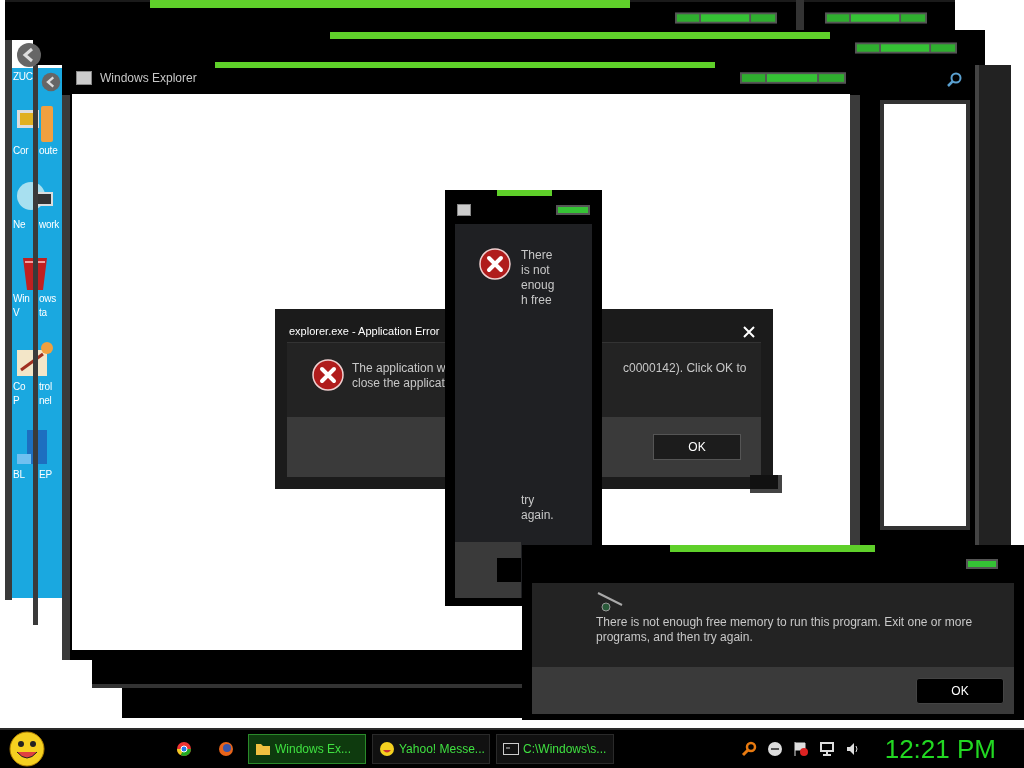 The height and width of the screenshot is (768, 1024). I want to click on icon-label: P, so click(16, 400).